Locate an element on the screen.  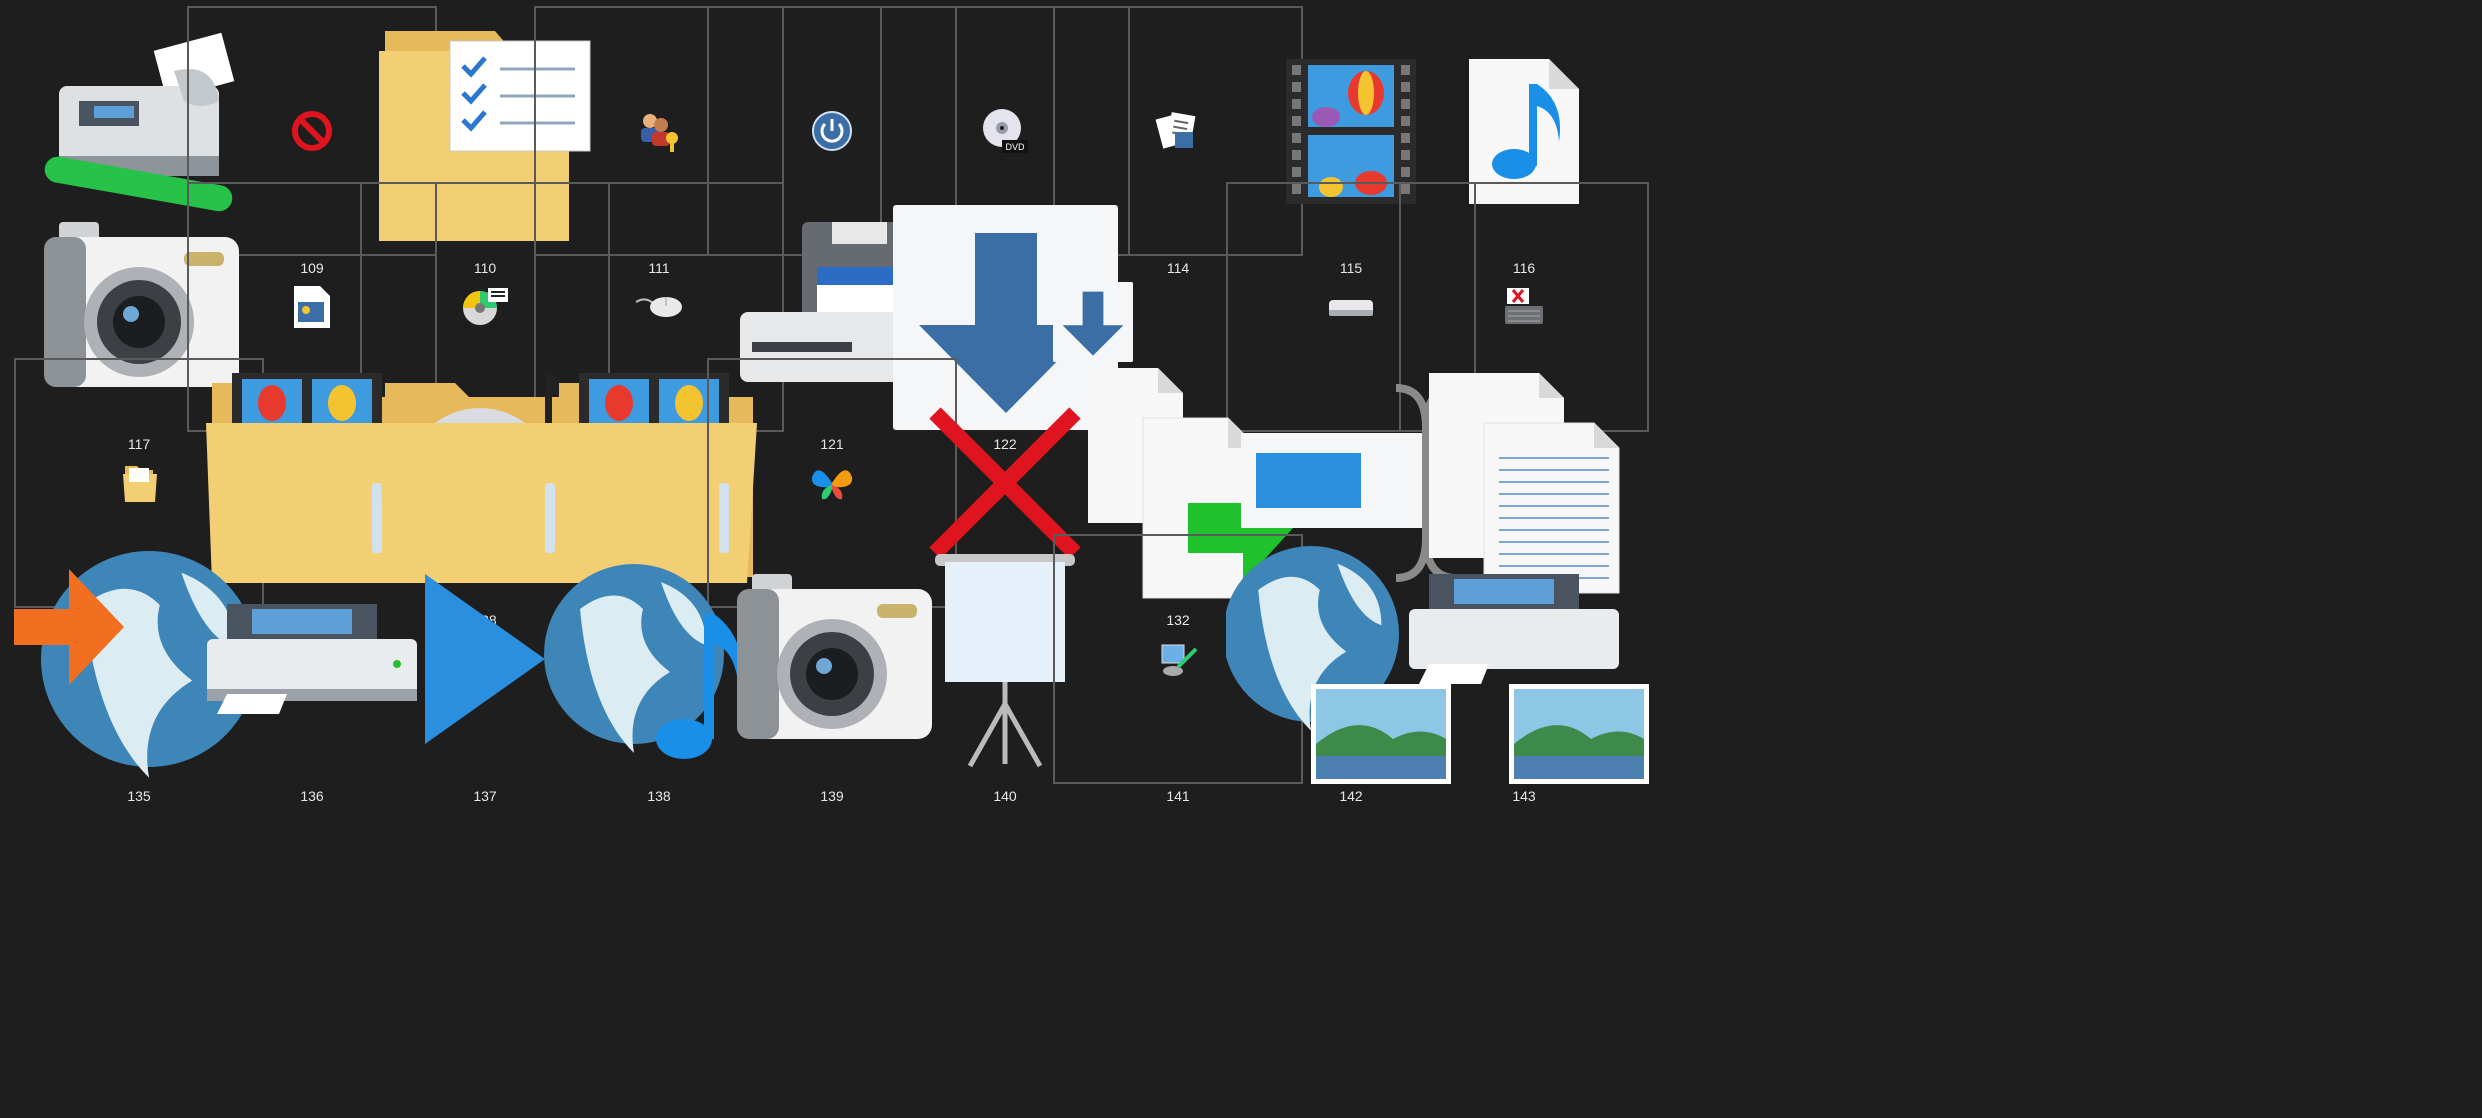
svg-text: DVD is located at coordinates (1015, 147).